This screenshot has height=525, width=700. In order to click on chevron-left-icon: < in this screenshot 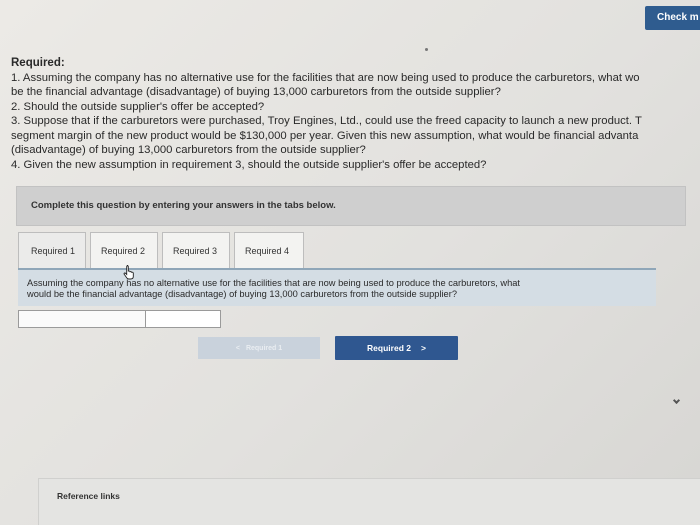, I will do `click(237, 348)`.